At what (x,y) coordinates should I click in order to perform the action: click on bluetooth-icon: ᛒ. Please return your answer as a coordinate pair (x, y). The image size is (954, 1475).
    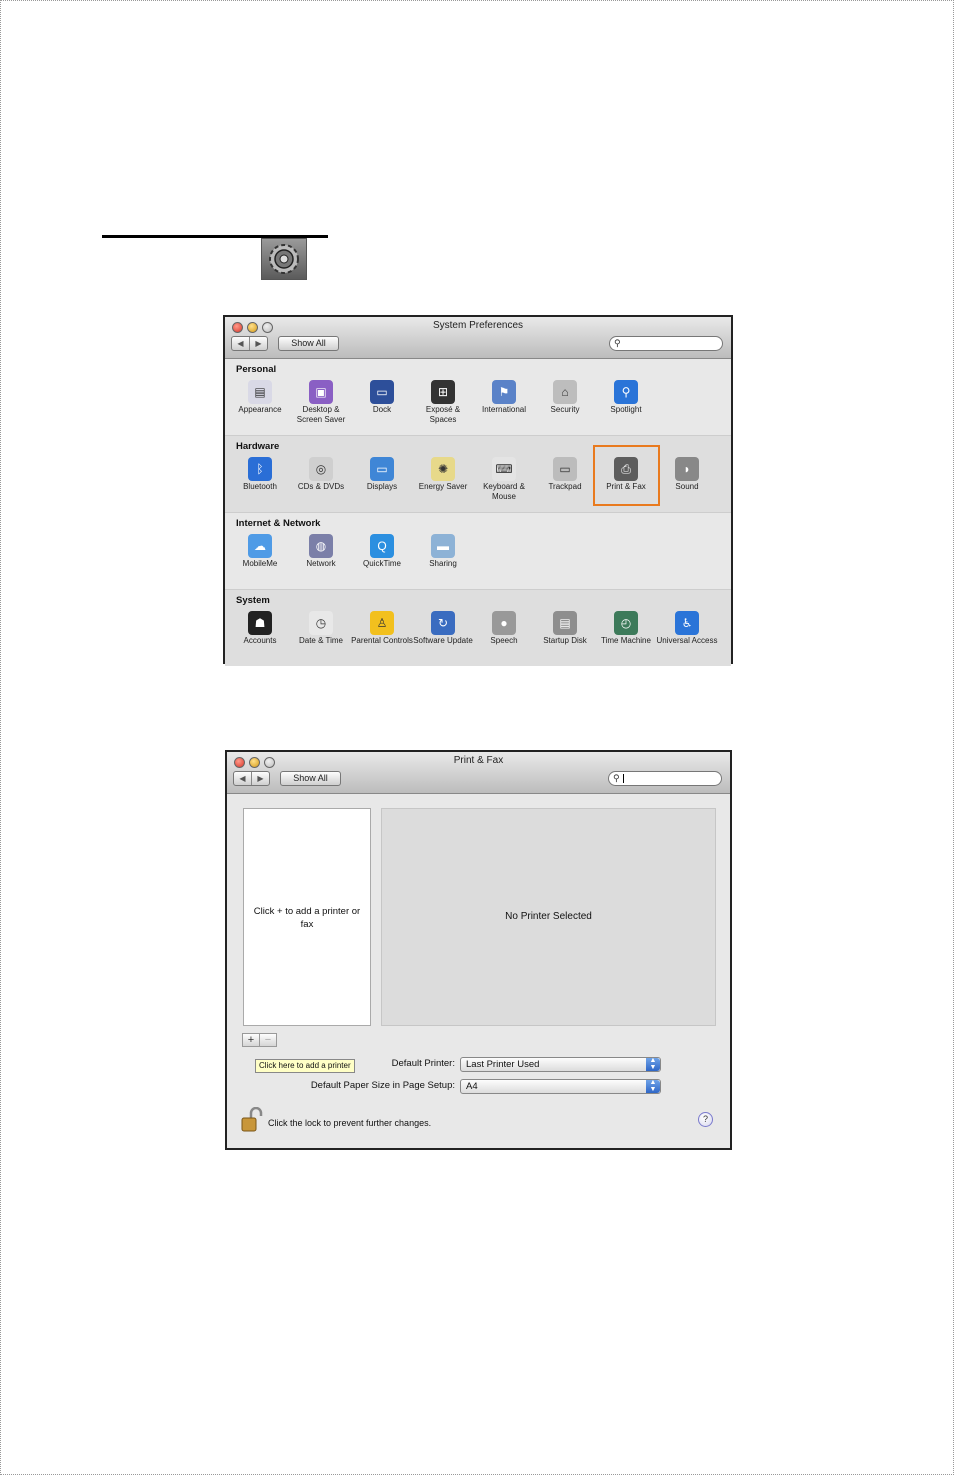
    Looking at the image, I should click on (260, 469).